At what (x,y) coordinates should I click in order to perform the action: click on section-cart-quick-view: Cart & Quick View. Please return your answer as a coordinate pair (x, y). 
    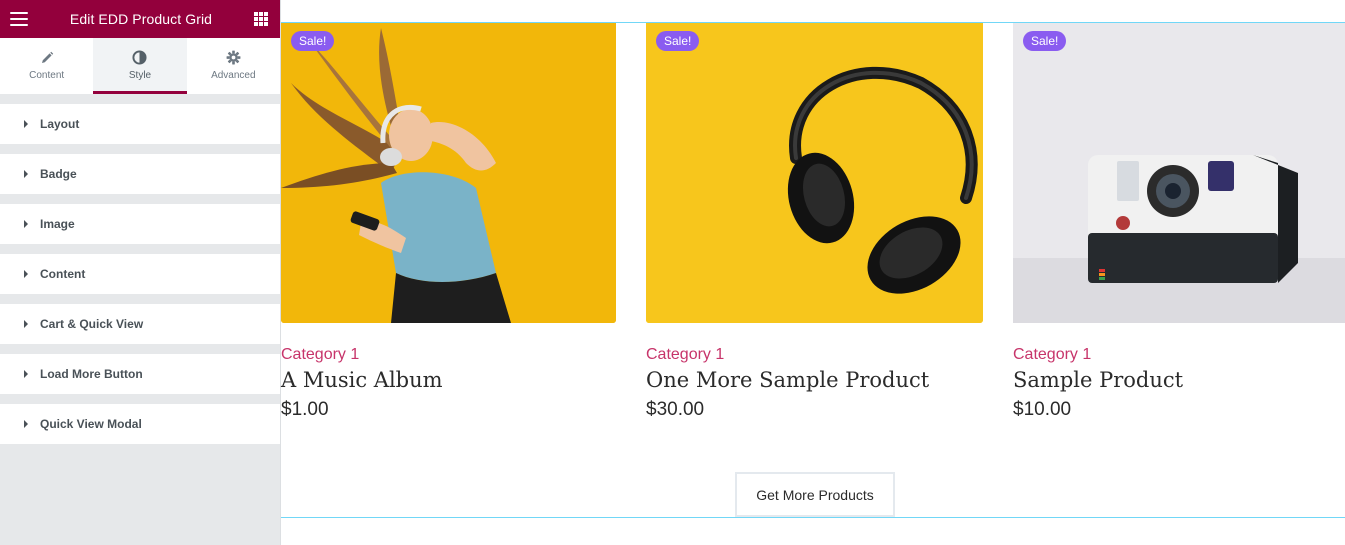
    Looking at the image, I should click on (140, 324).